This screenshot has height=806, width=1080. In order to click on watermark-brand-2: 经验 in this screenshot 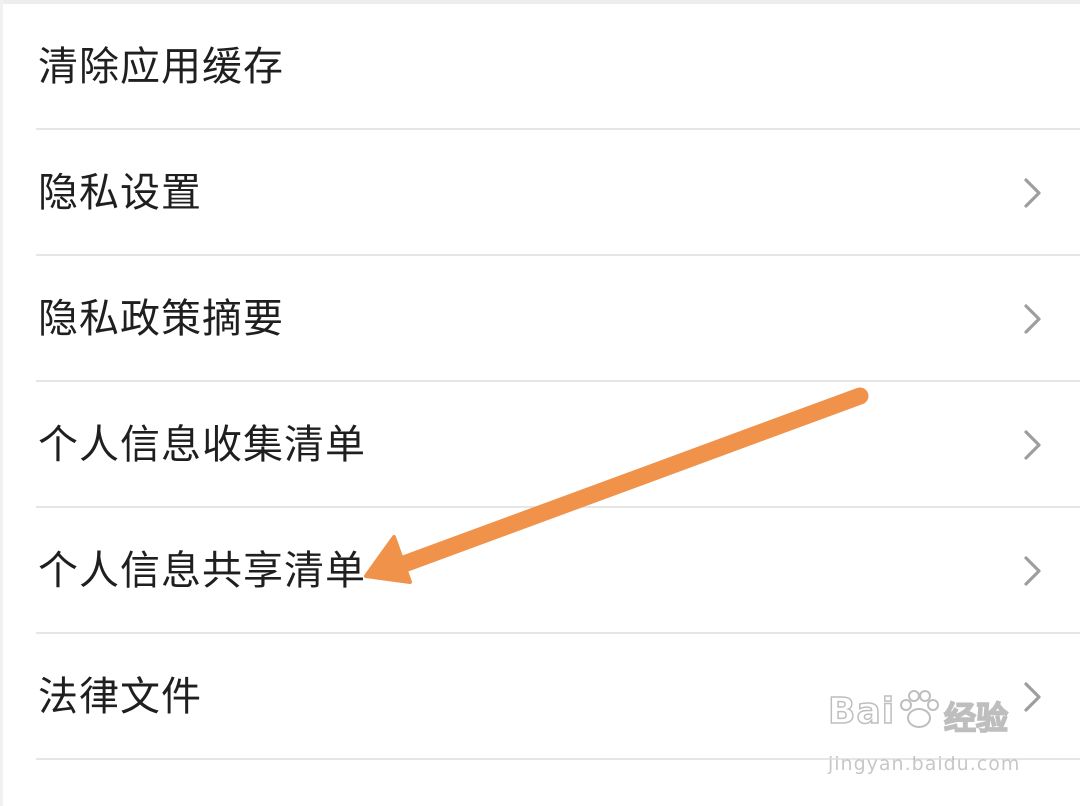, I will do `click(976, 718)`.